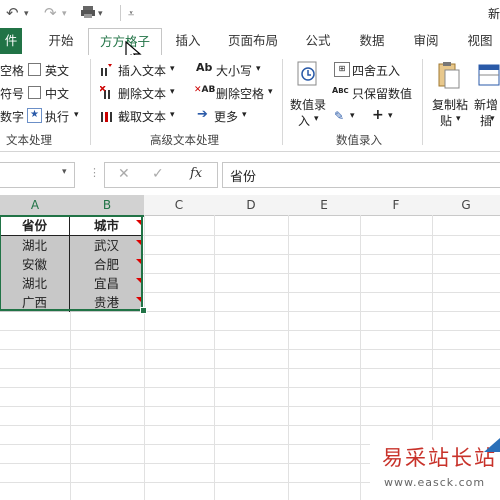 The height and width of the screenshot is (500, 500). What do you see at coordinates (204, 90) in the screenshot?
I see `delete-space-icon: ✕AB` at bounding box center [204, 90].